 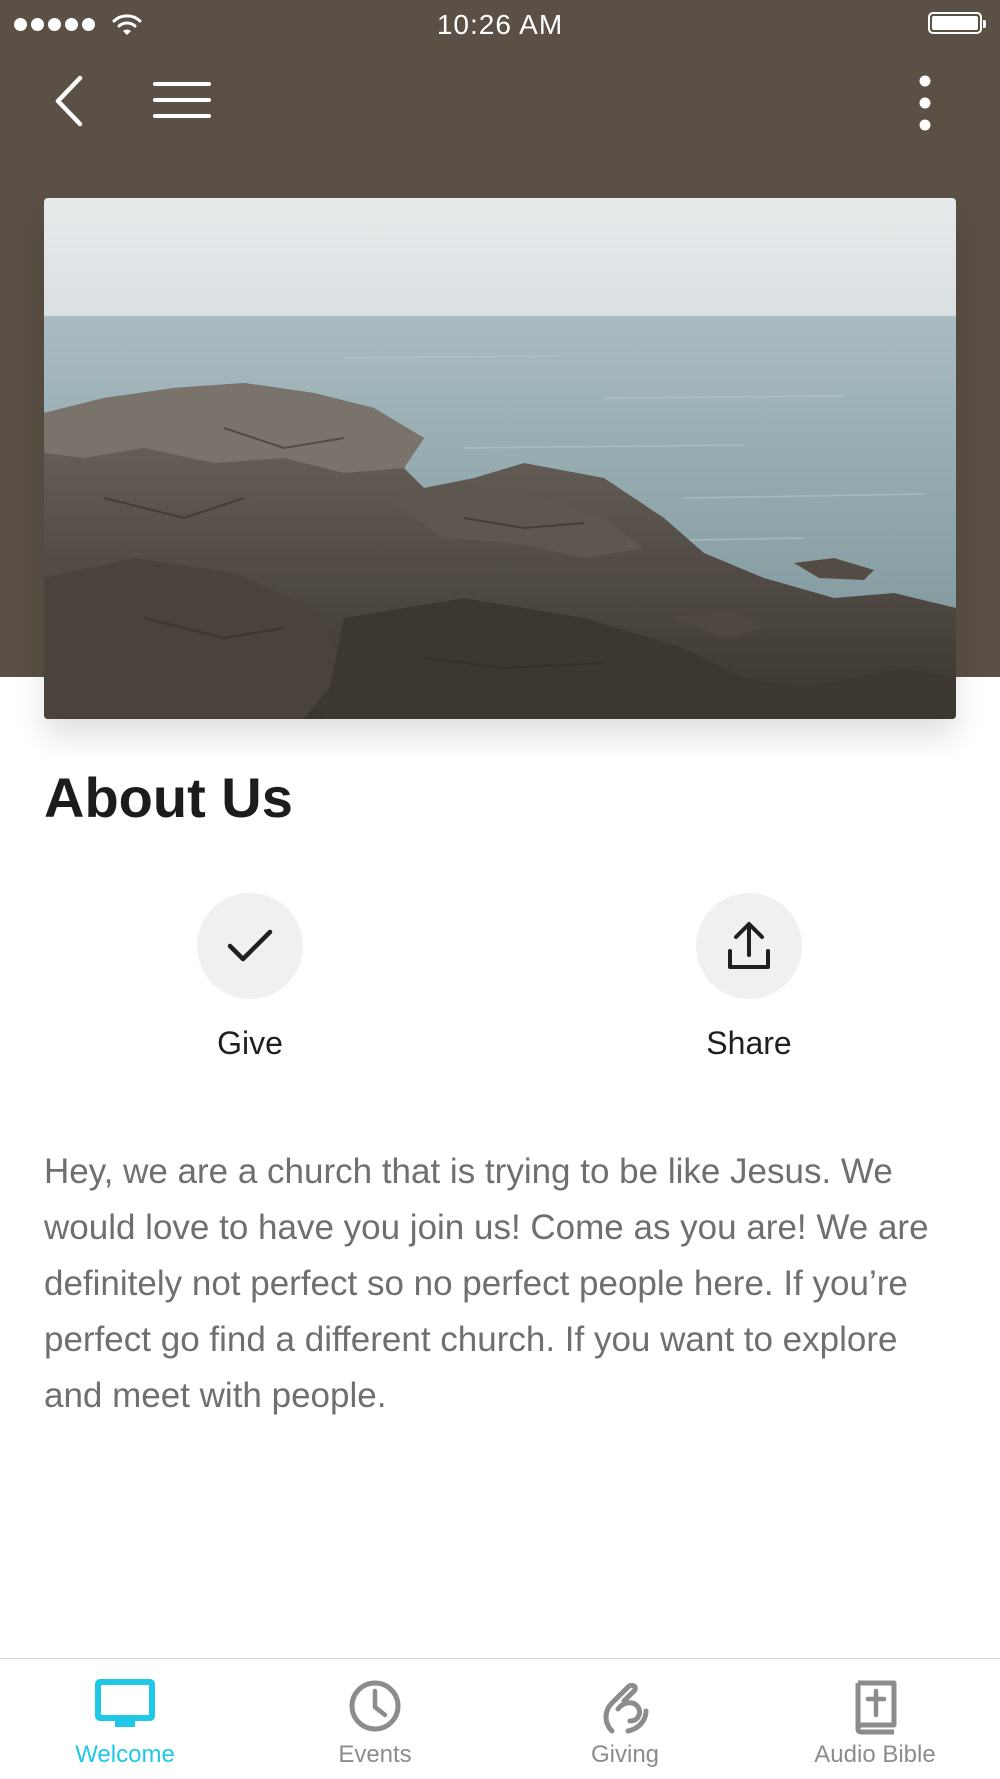 I want to click on tab-events-label: Events, so click(x=375, y=1754).